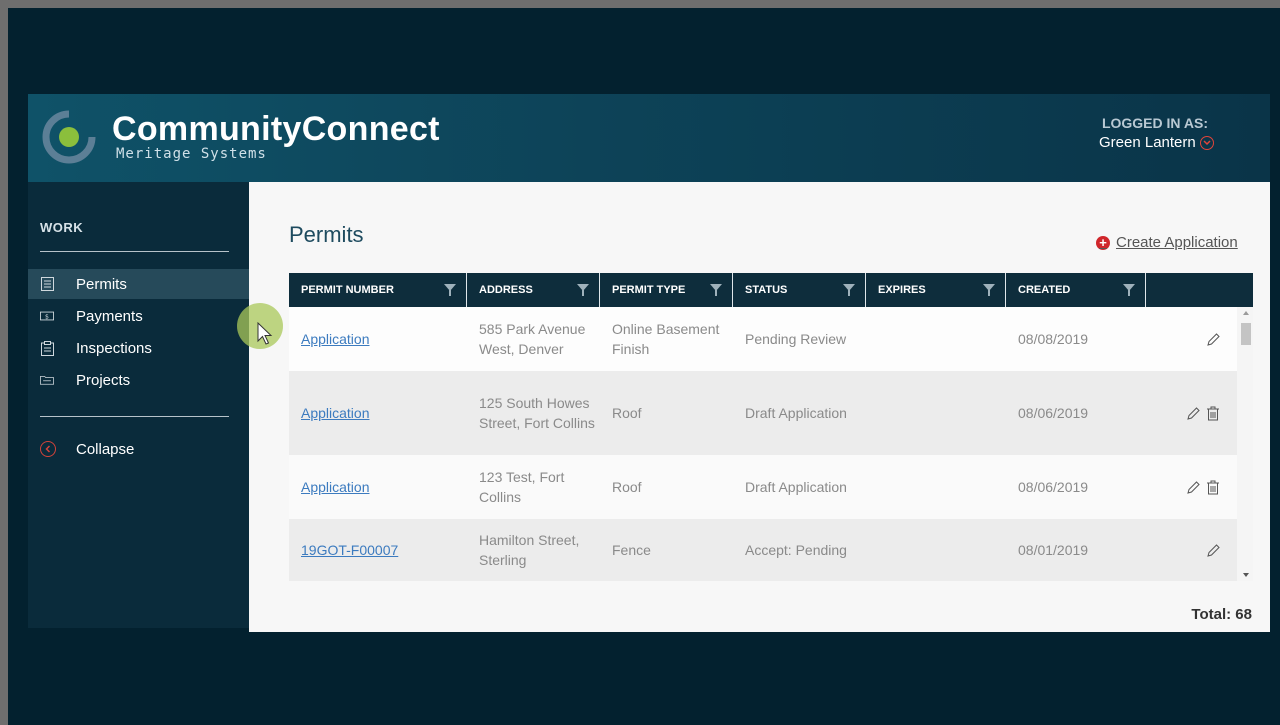 This screenshot has width=1280, height=725. Describe the element at coordinates (529, 550) in the screenshot. I see `address-cell: Hamilton Street, Sterling` at that location.